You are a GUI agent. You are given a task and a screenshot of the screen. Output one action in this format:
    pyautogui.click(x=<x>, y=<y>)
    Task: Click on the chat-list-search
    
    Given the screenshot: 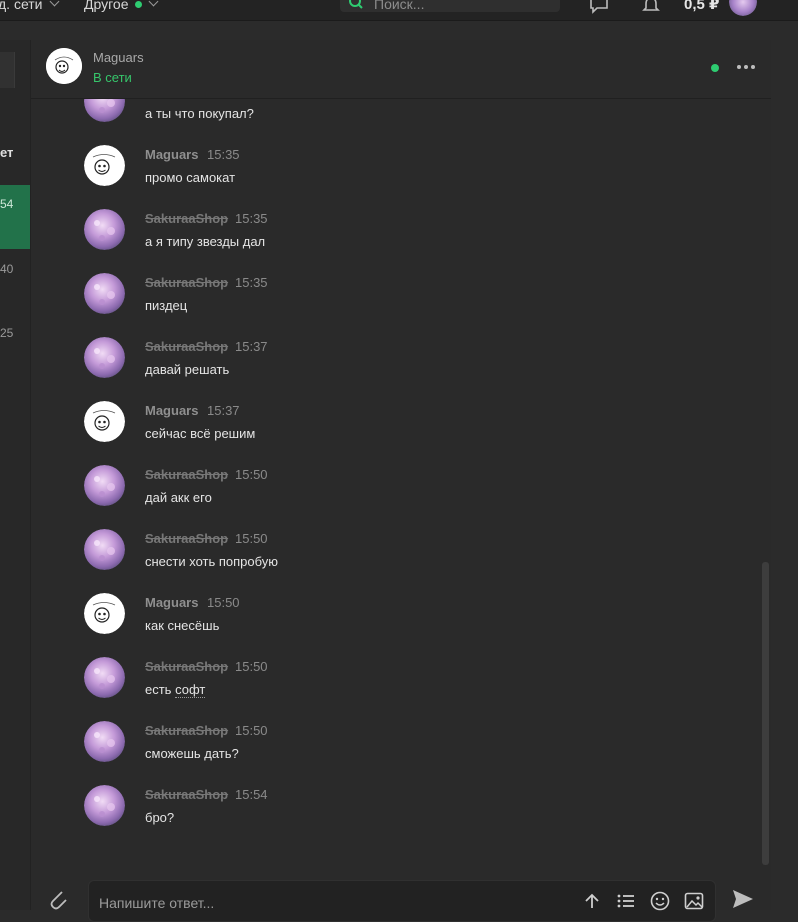 What is the action you would take?
    pyautogui.click(x=7, y=70)
    